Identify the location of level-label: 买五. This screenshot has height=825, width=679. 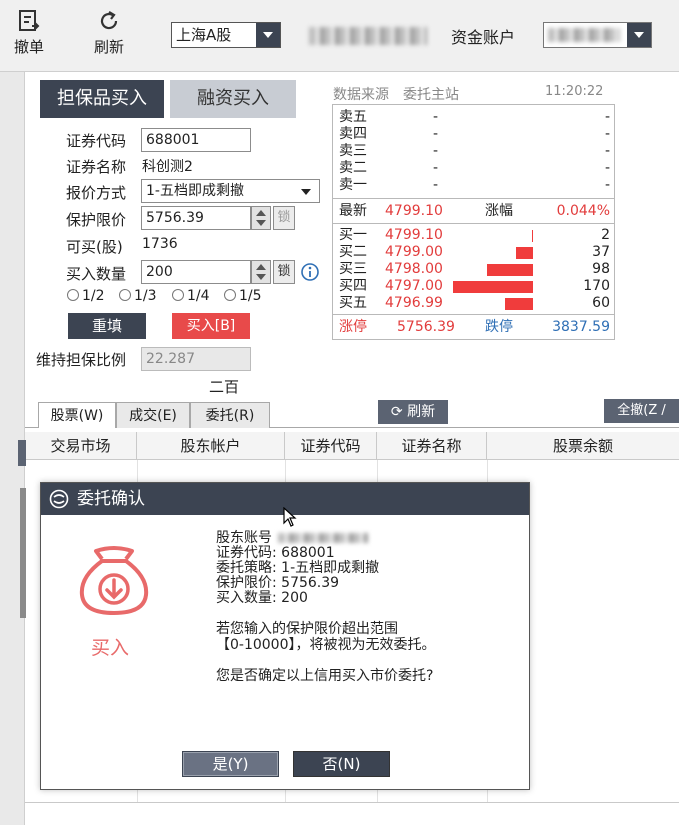
(353, 303).